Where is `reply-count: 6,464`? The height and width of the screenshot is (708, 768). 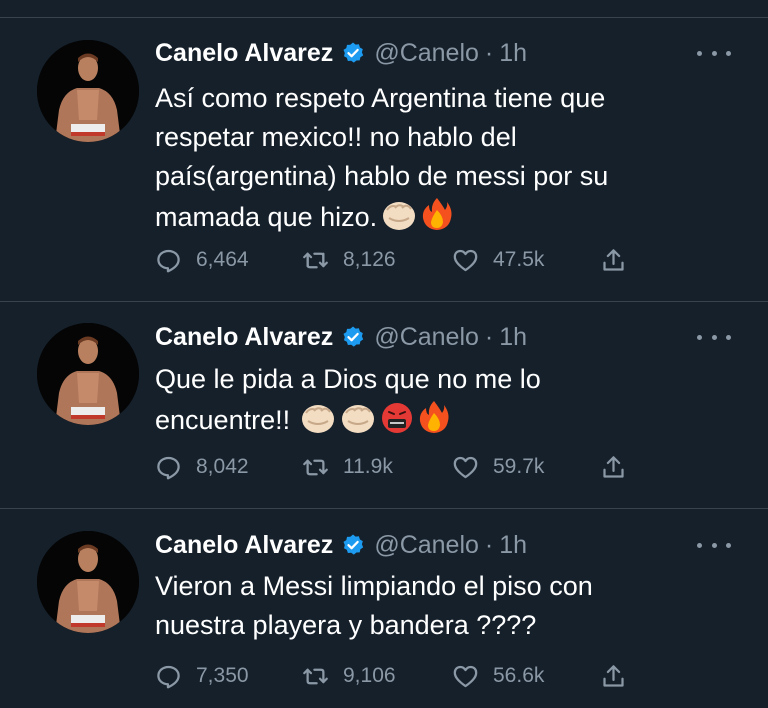
reply-count: 6,464 is located at coordinates (222, 259).